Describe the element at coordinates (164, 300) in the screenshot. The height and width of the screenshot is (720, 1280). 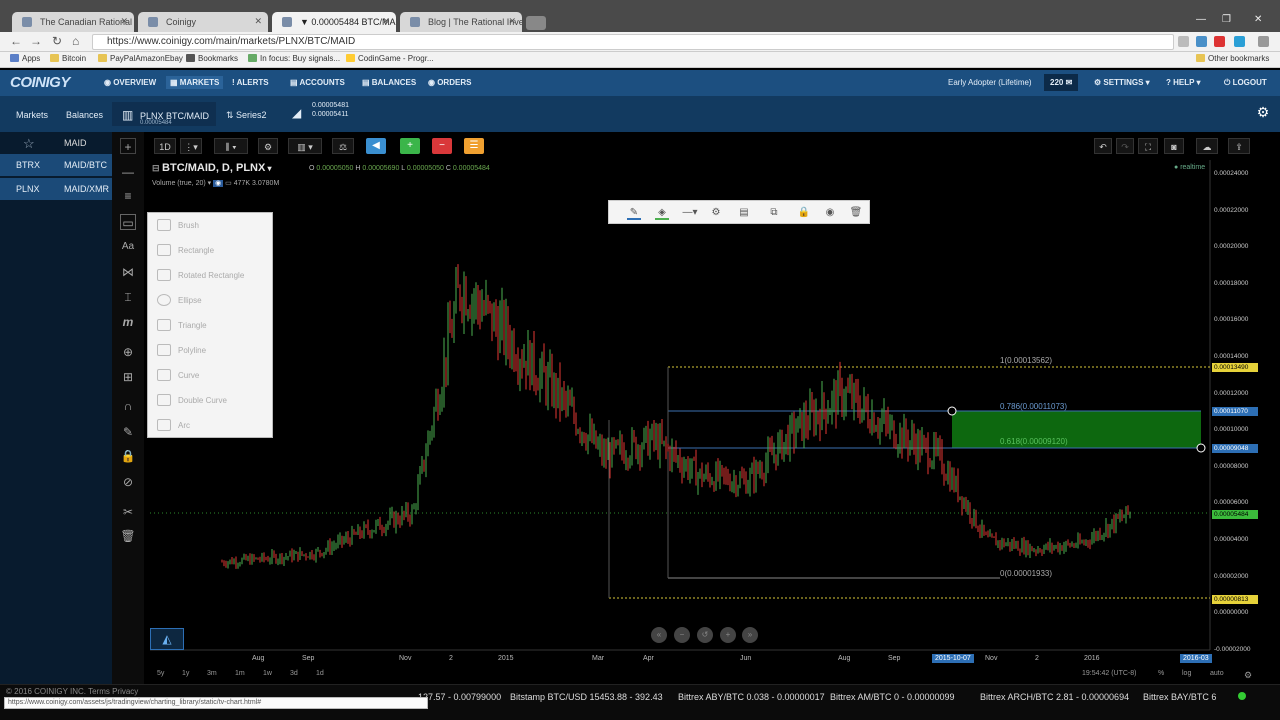
I see `ellipse-icon` at that location.